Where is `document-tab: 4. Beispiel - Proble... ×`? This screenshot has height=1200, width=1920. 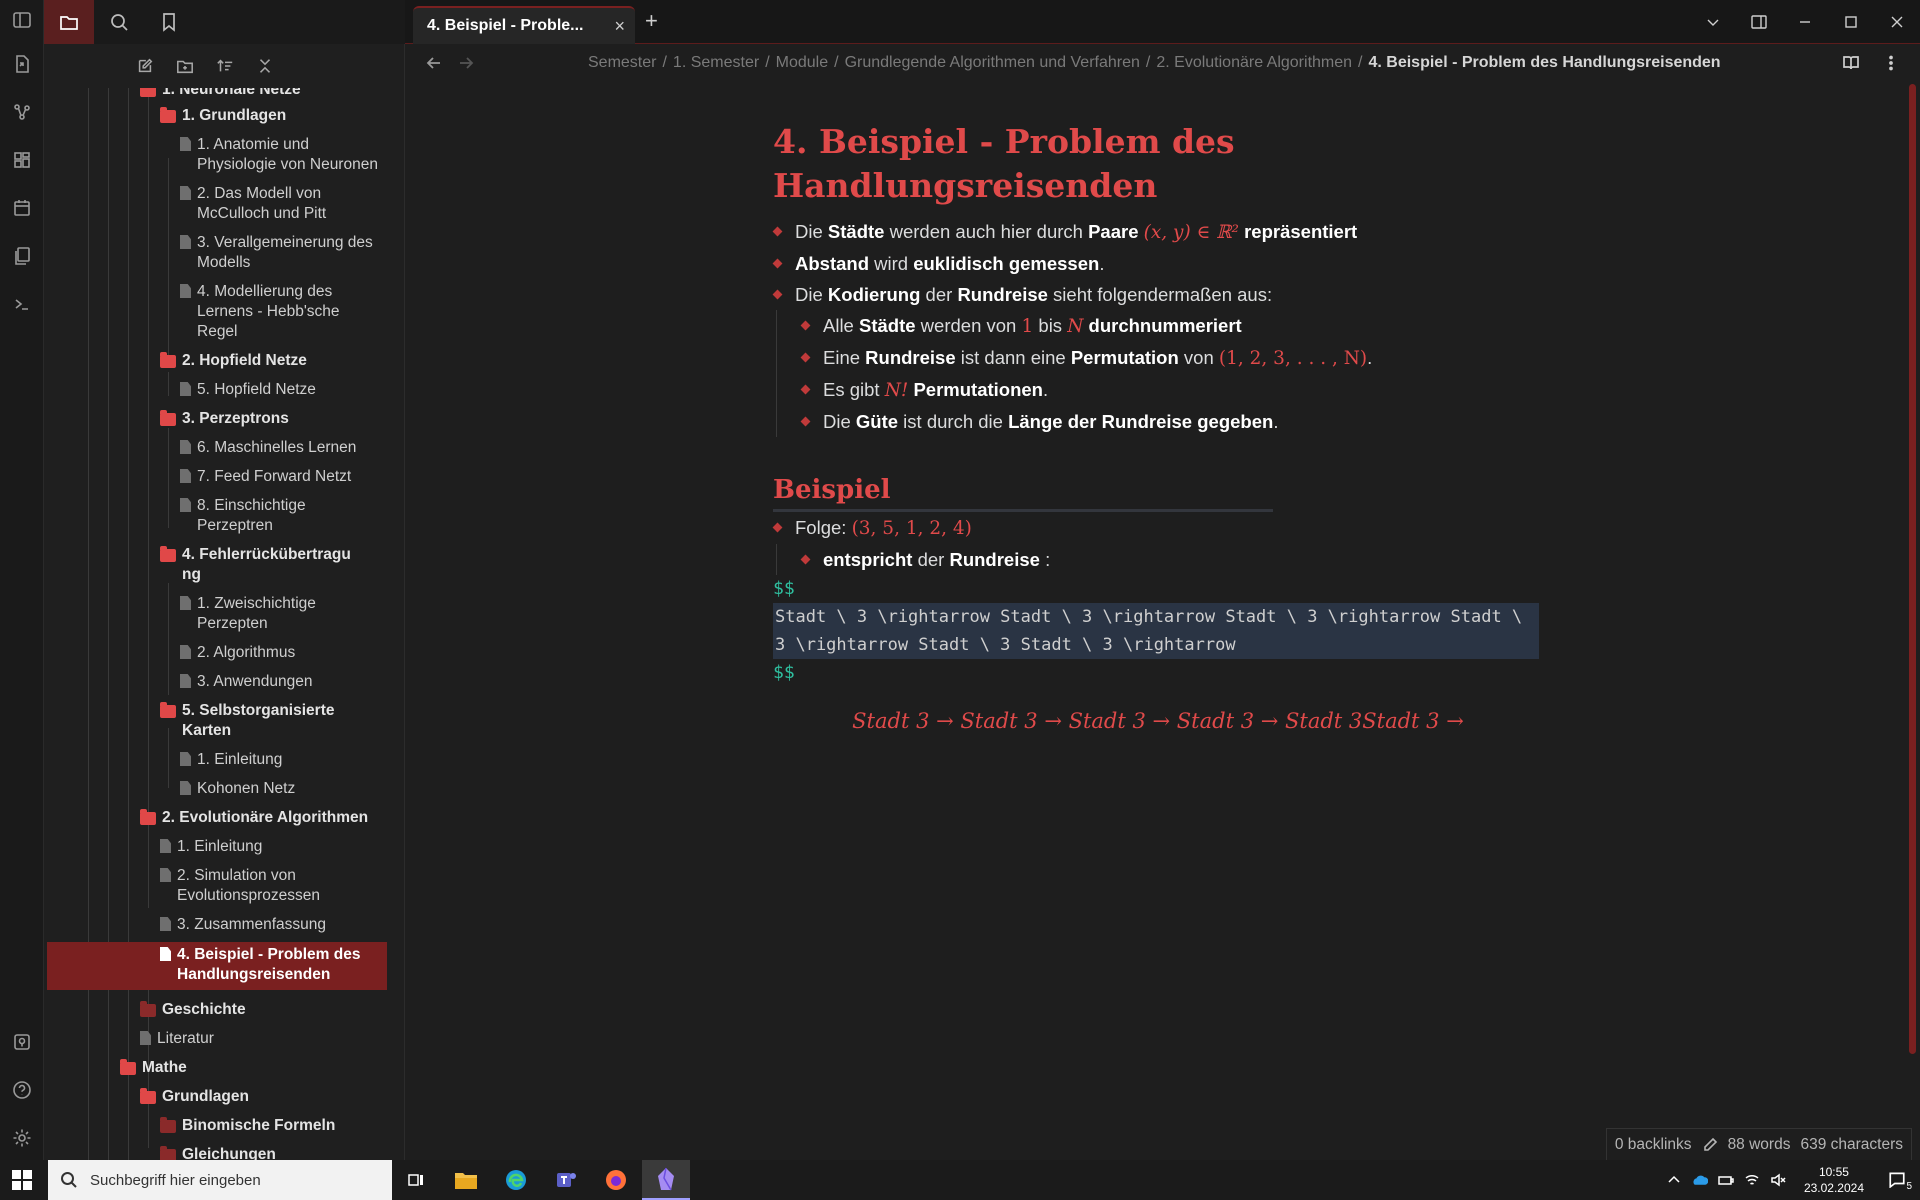 document-tab: 4. Beispiel - Proble... × is located at coordinates (524, 25).